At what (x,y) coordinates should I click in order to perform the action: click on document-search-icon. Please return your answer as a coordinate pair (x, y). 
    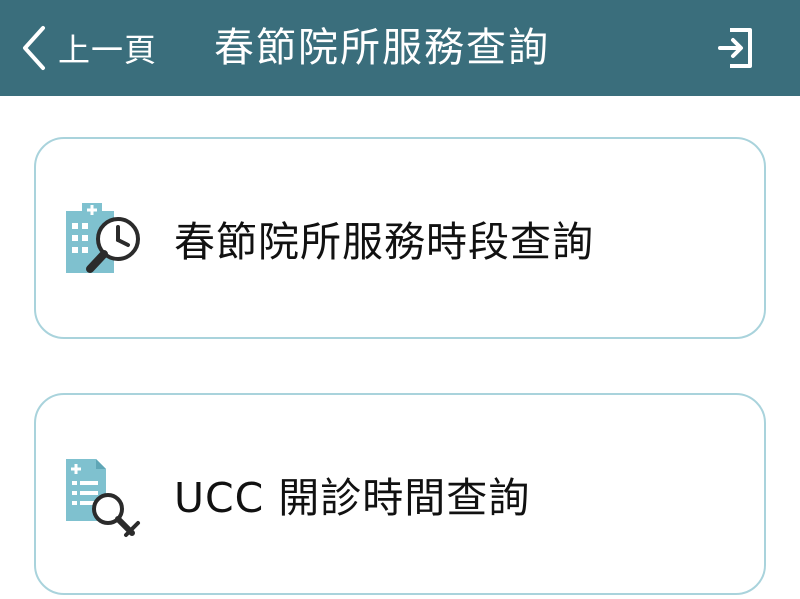
    Looking at the image, I should click on (105, 498).